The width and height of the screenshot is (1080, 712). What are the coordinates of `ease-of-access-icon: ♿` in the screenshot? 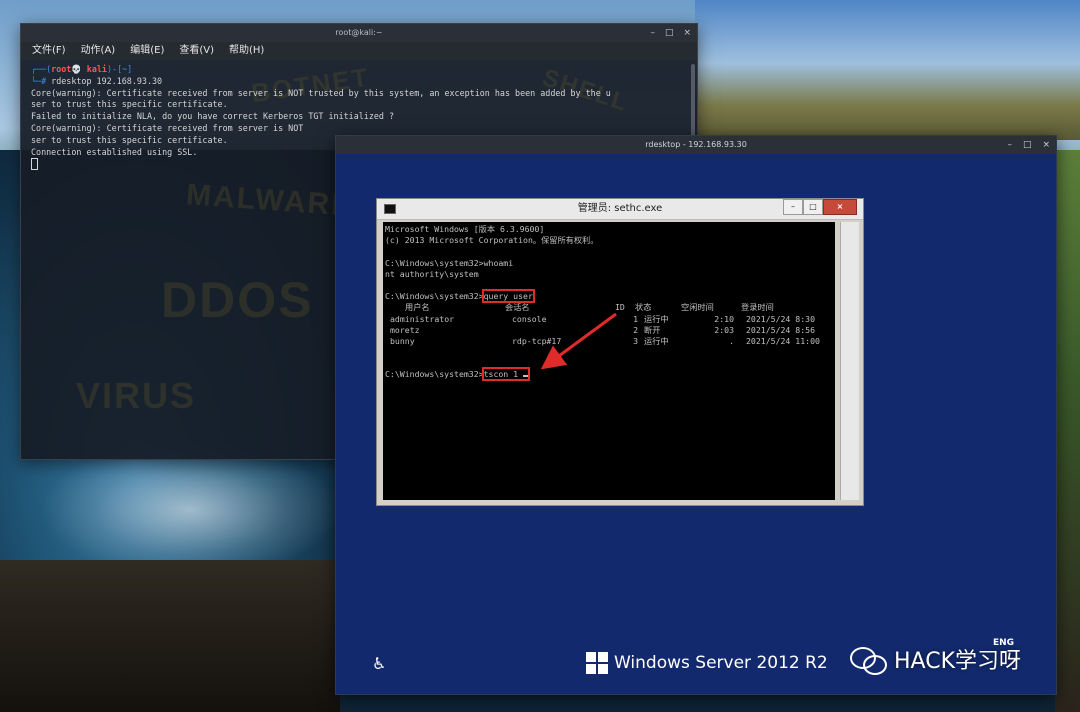 It's located at (379, 663).